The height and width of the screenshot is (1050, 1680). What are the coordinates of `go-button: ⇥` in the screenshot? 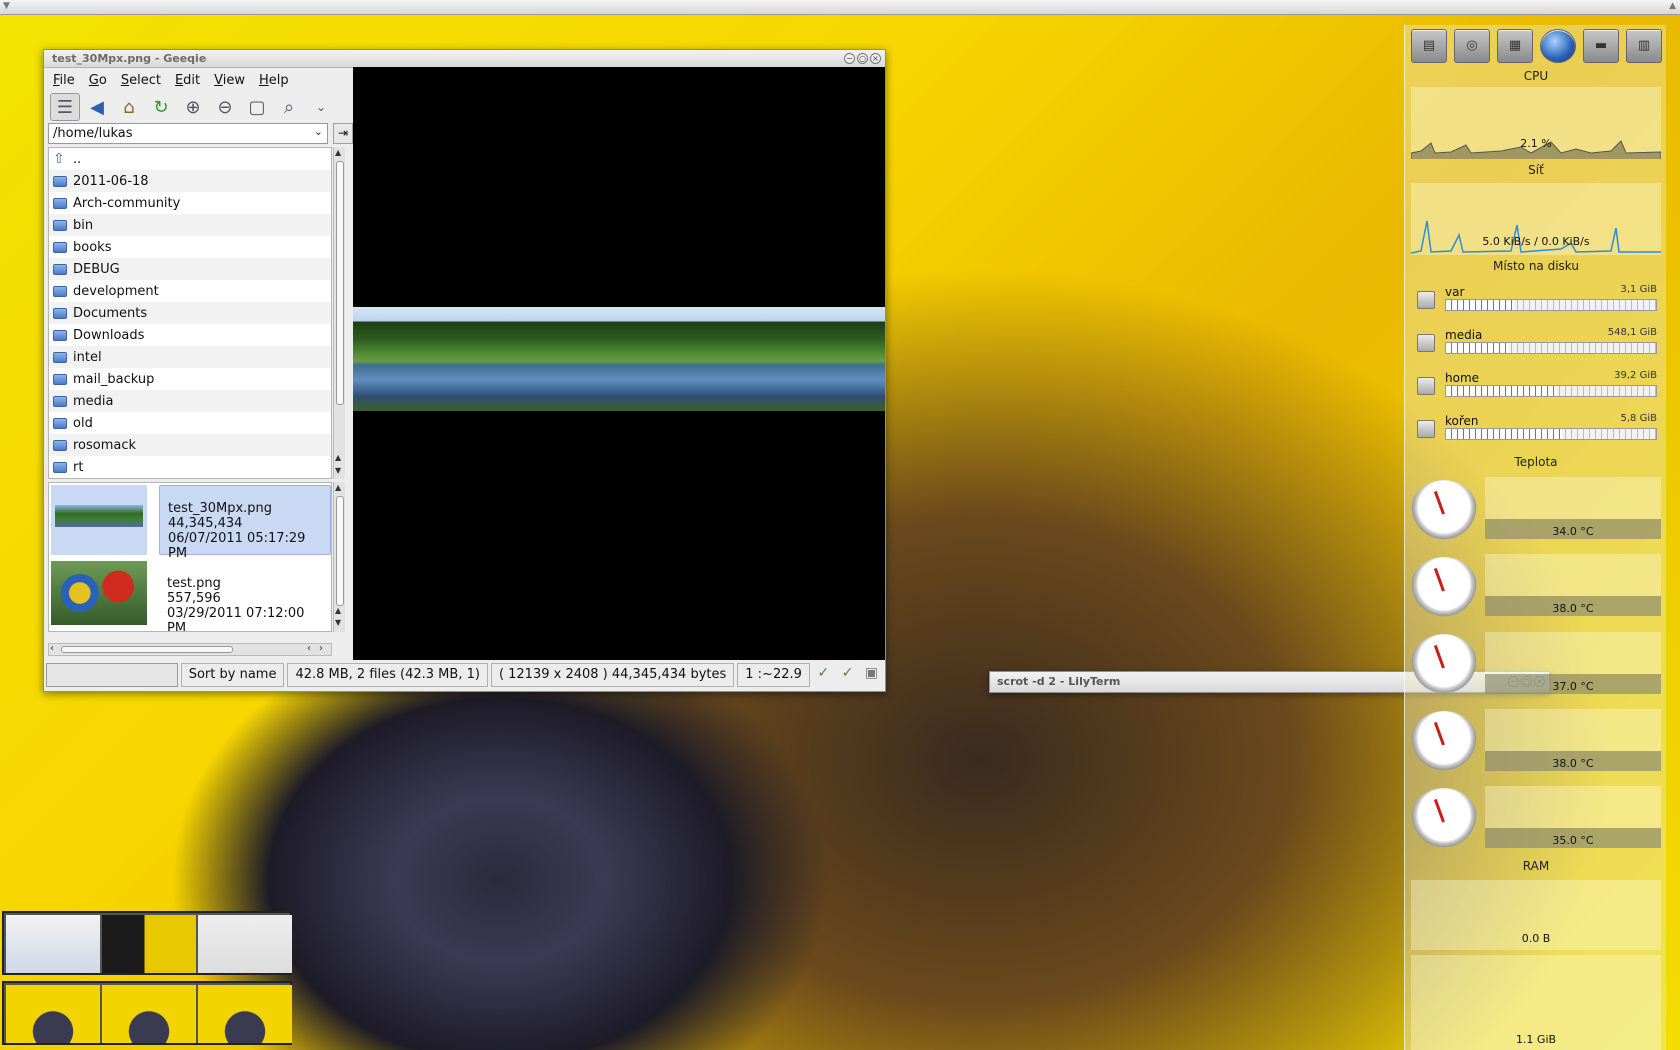 It's located at (343, 133).